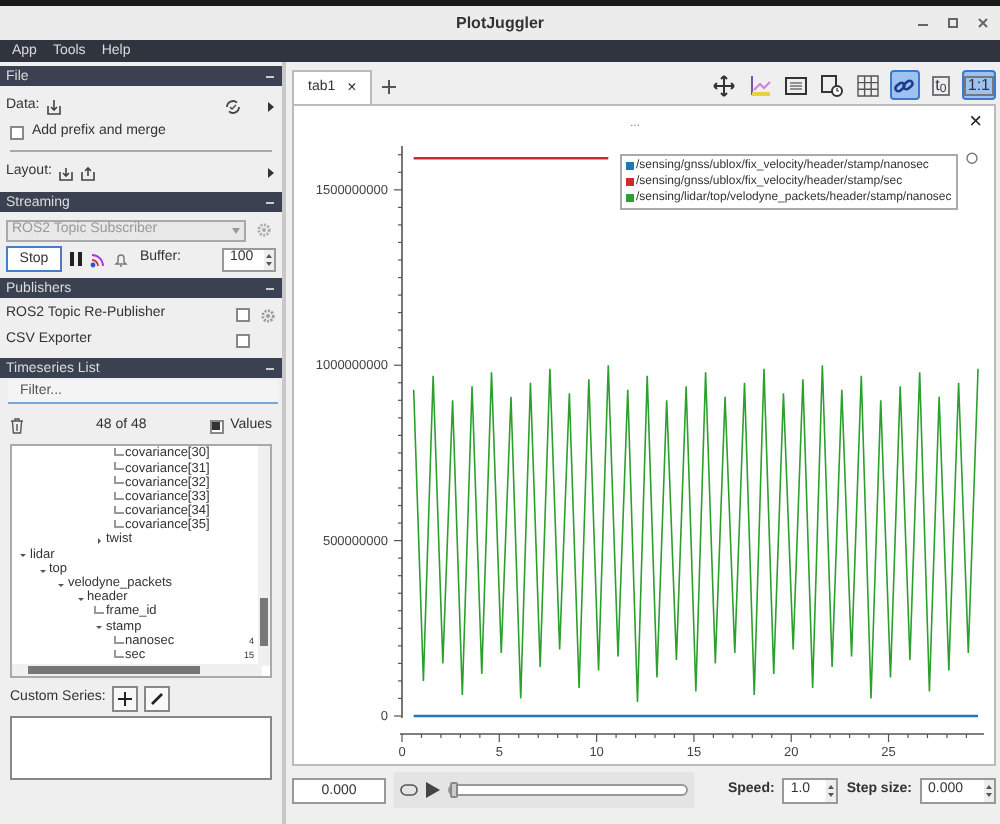 The height and width of the screenshot is (824, 1000). What do you see at coordinates (568, 790) in the screenshot?
I see `time-slider` at bounding box center [568, 790].